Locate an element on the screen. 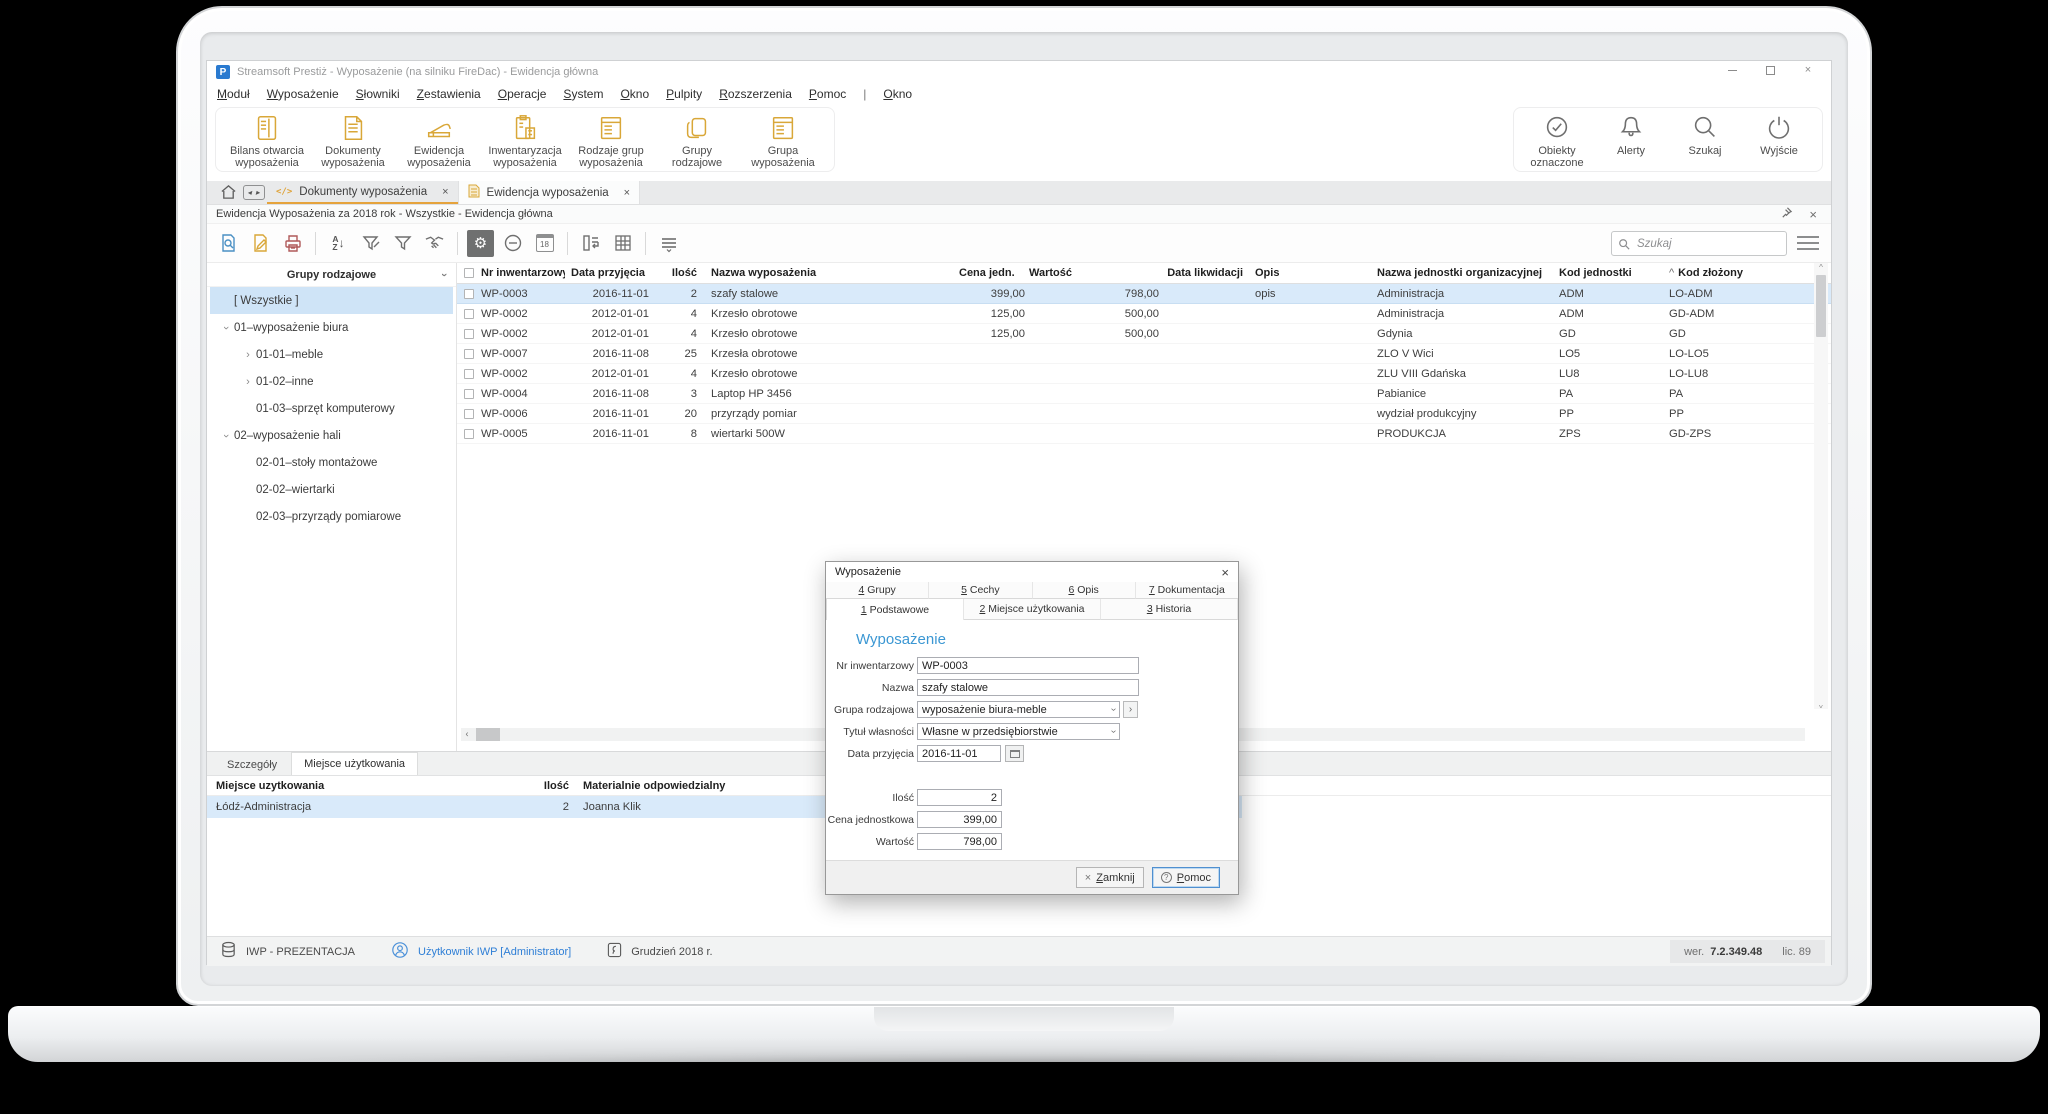  ribbon-button-grupa-wyposazenia: Grupa wyposażenia is located at coordinates (783, 140).